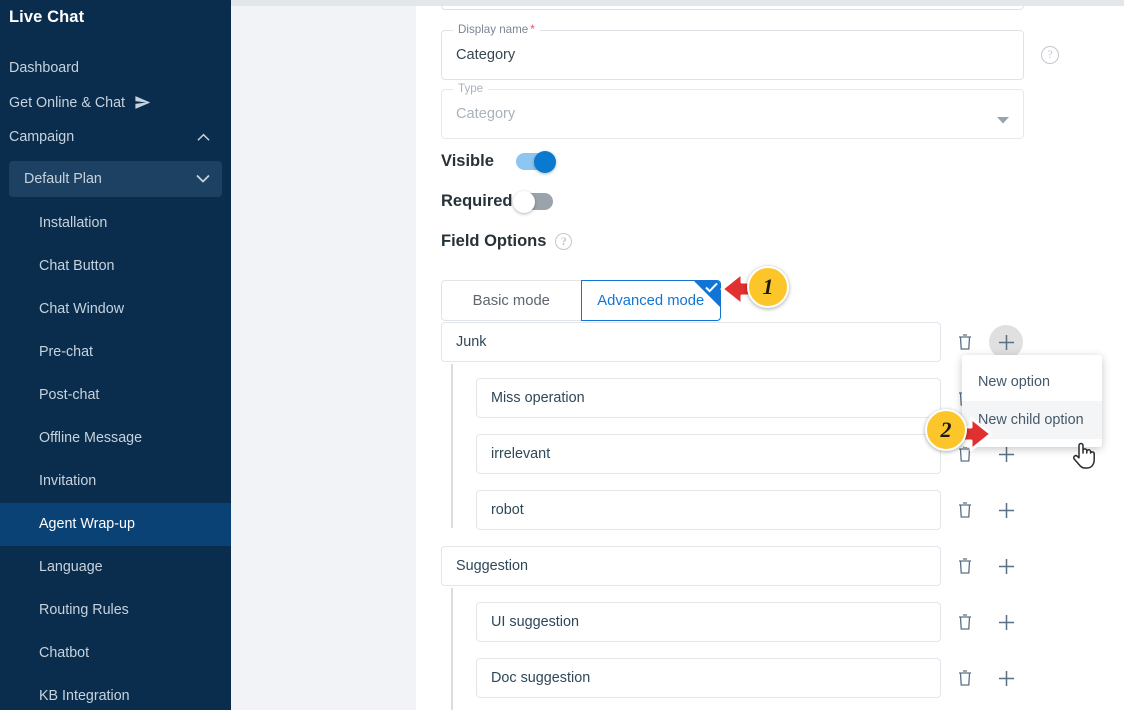  Describe the element at coordinates (507, 510) in the screenshot. I see `option-value: robot` at that location.